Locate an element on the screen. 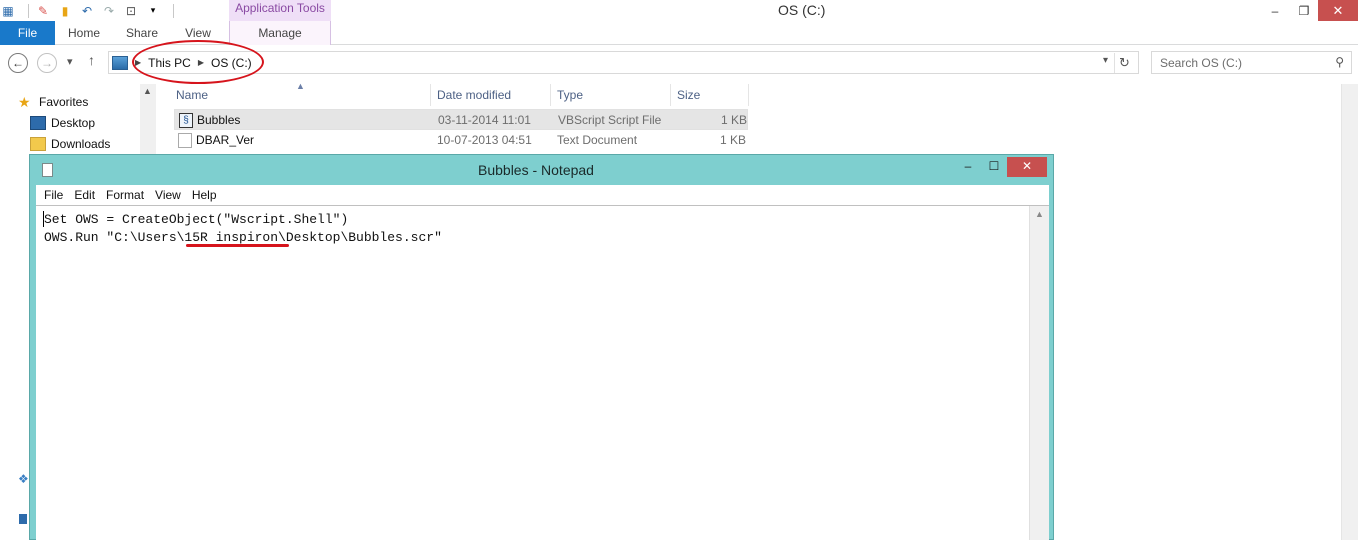 Image resolution: width=1358 pixels, height=540 pixels. restore-button: ❐ is located at coordinates (1304, 10).